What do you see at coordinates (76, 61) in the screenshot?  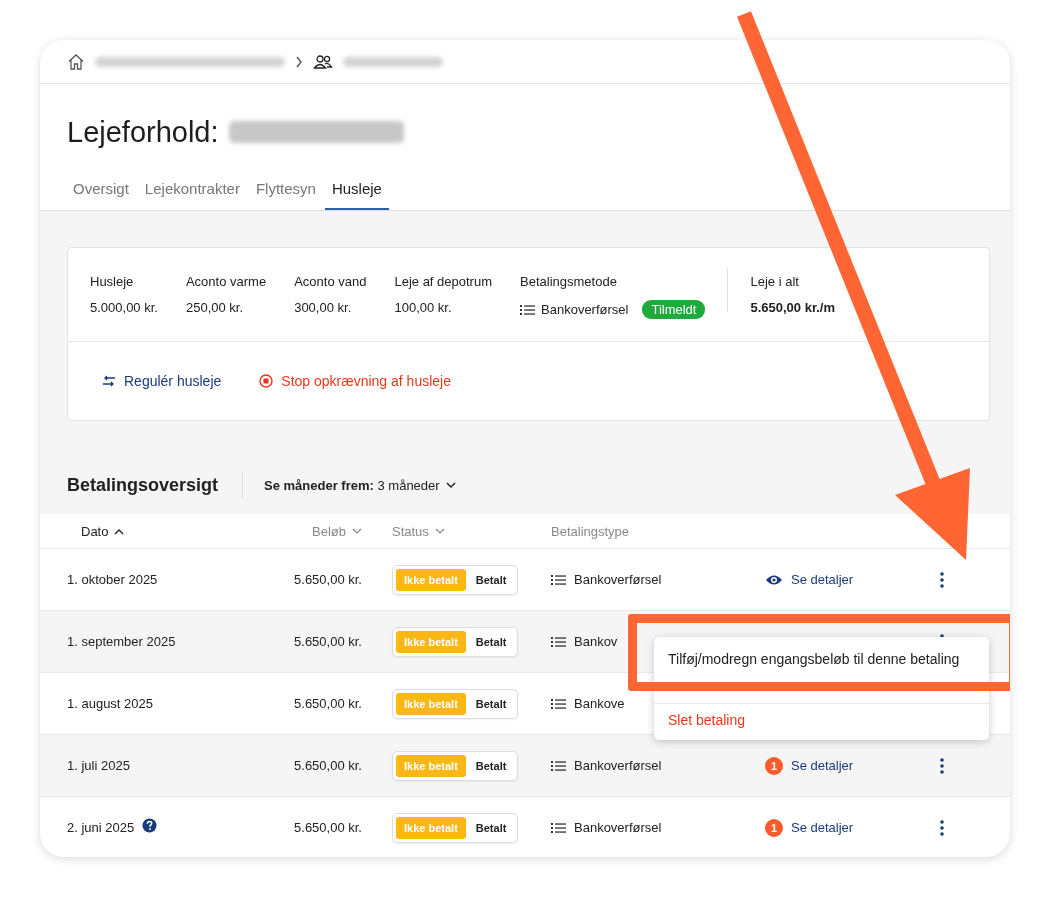 I see `home-icon` at bounding box center [76, 61].